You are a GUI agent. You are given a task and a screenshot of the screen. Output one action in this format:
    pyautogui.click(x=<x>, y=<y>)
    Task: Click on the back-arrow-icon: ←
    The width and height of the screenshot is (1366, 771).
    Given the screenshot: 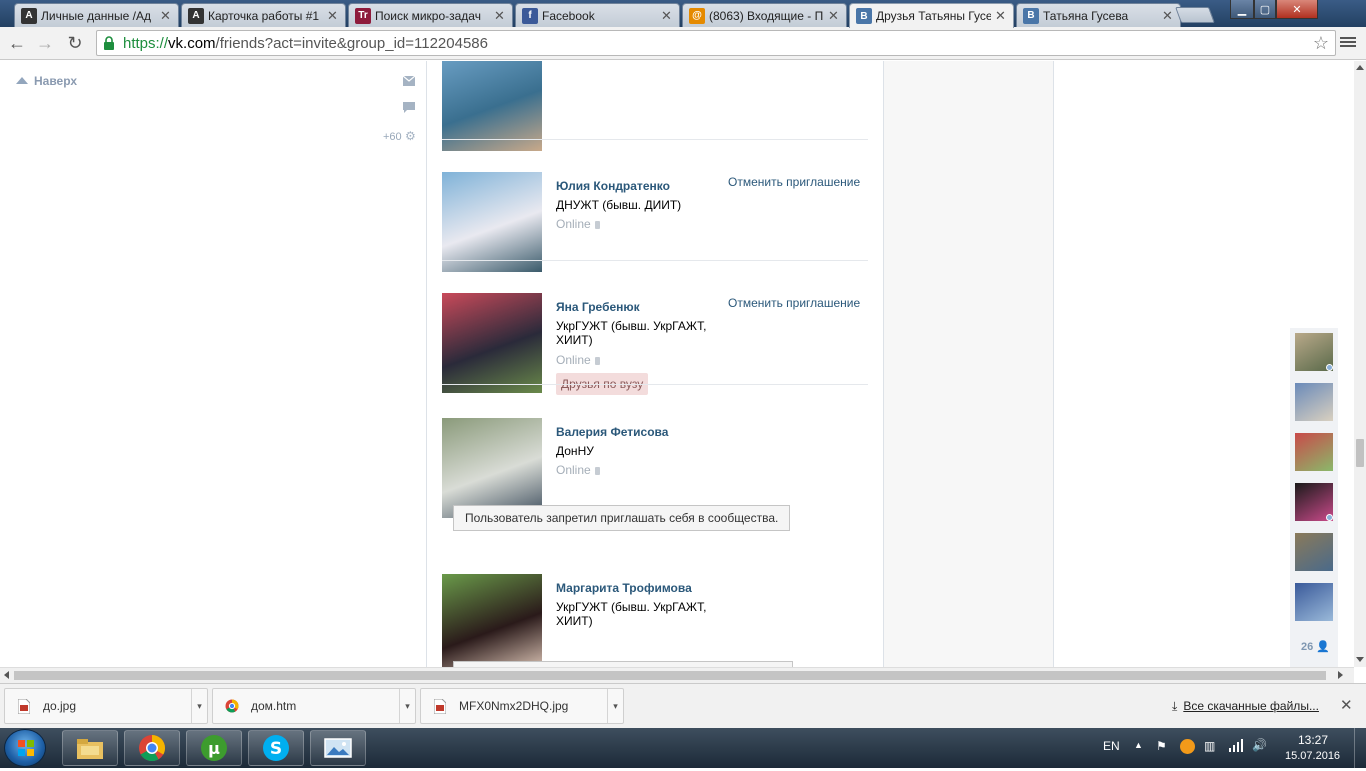 What is the action you would take?
    pyautogui.click(x=17, y=43)
    